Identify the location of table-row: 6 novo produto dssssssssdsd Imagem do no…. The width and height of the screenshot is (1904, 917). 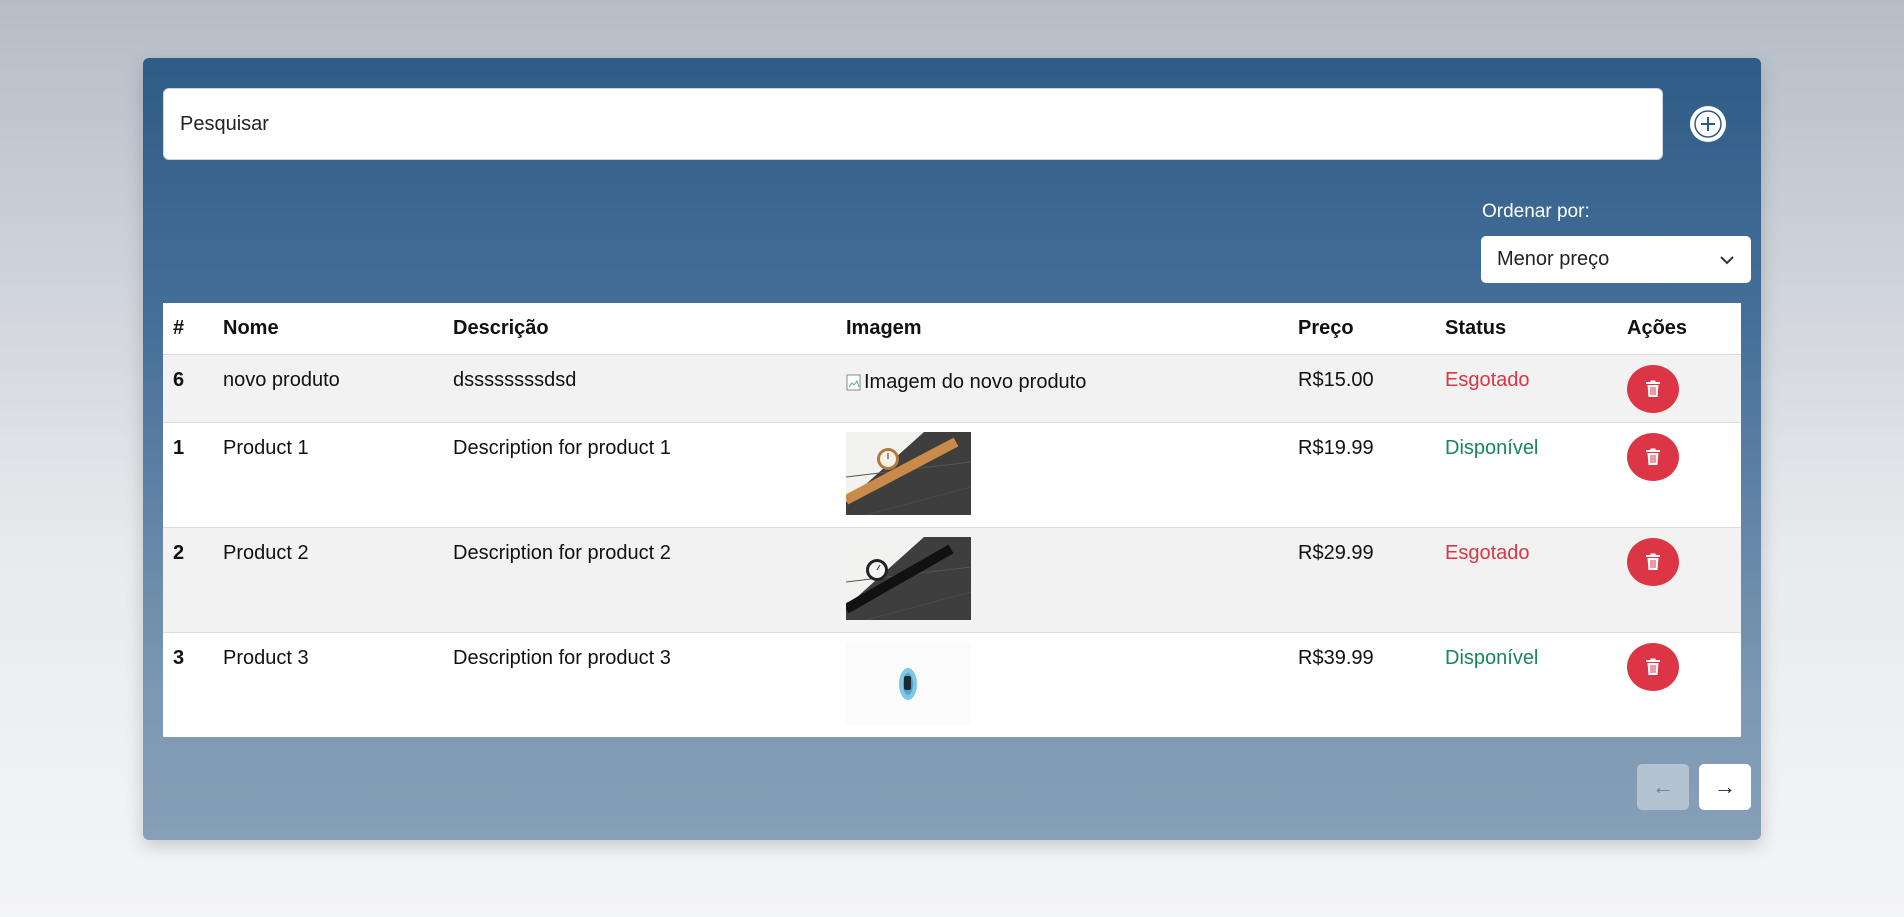
(952, 388).